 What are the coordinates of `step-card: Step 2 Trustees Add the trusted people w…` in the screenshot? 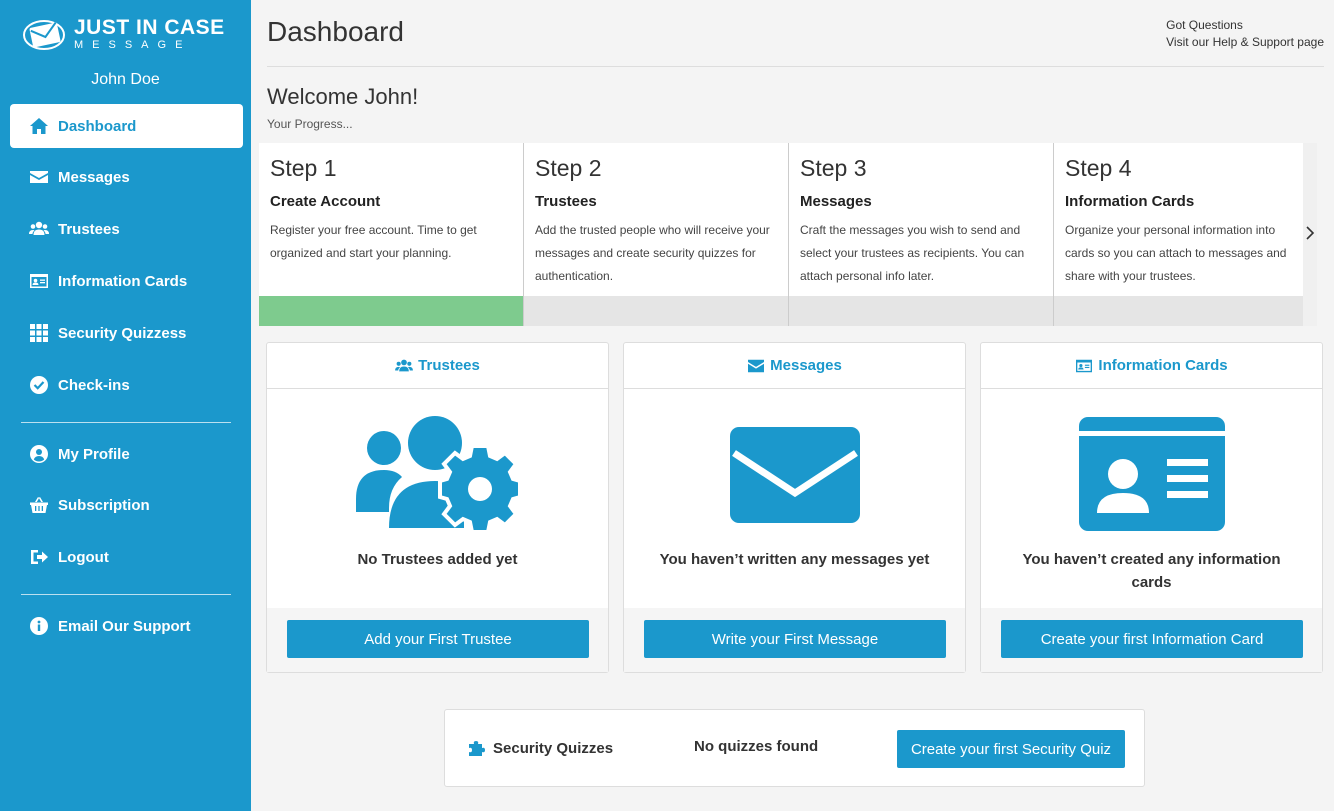 It's located at (656, 234).